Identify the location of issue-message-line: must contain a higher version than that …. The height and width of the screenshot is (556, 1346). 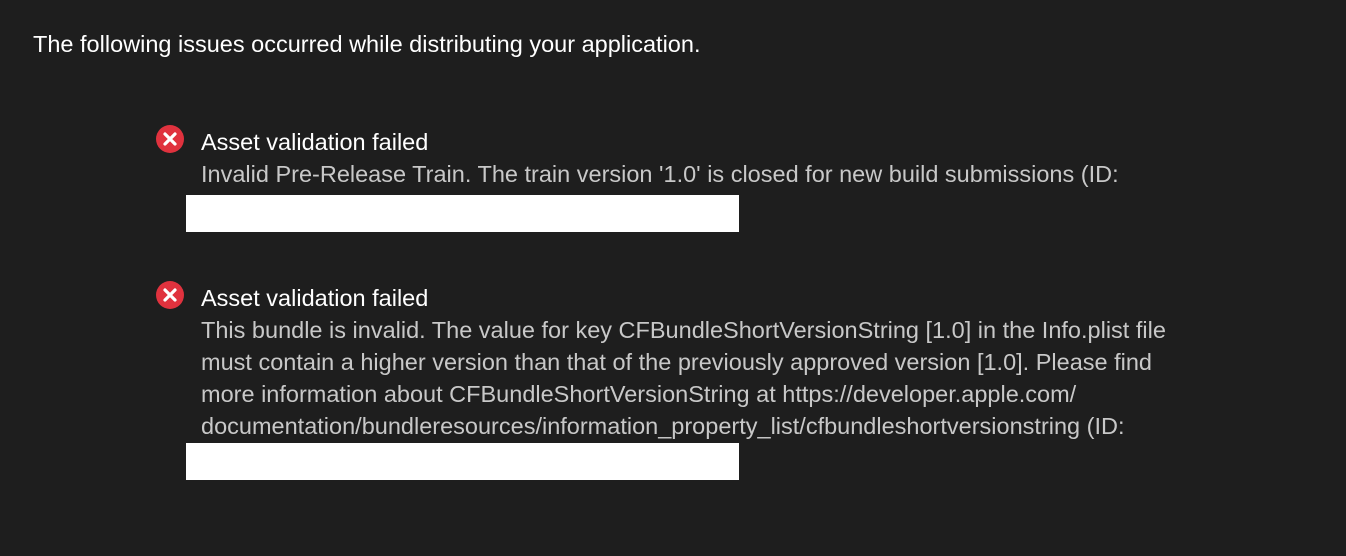
(677, 362).